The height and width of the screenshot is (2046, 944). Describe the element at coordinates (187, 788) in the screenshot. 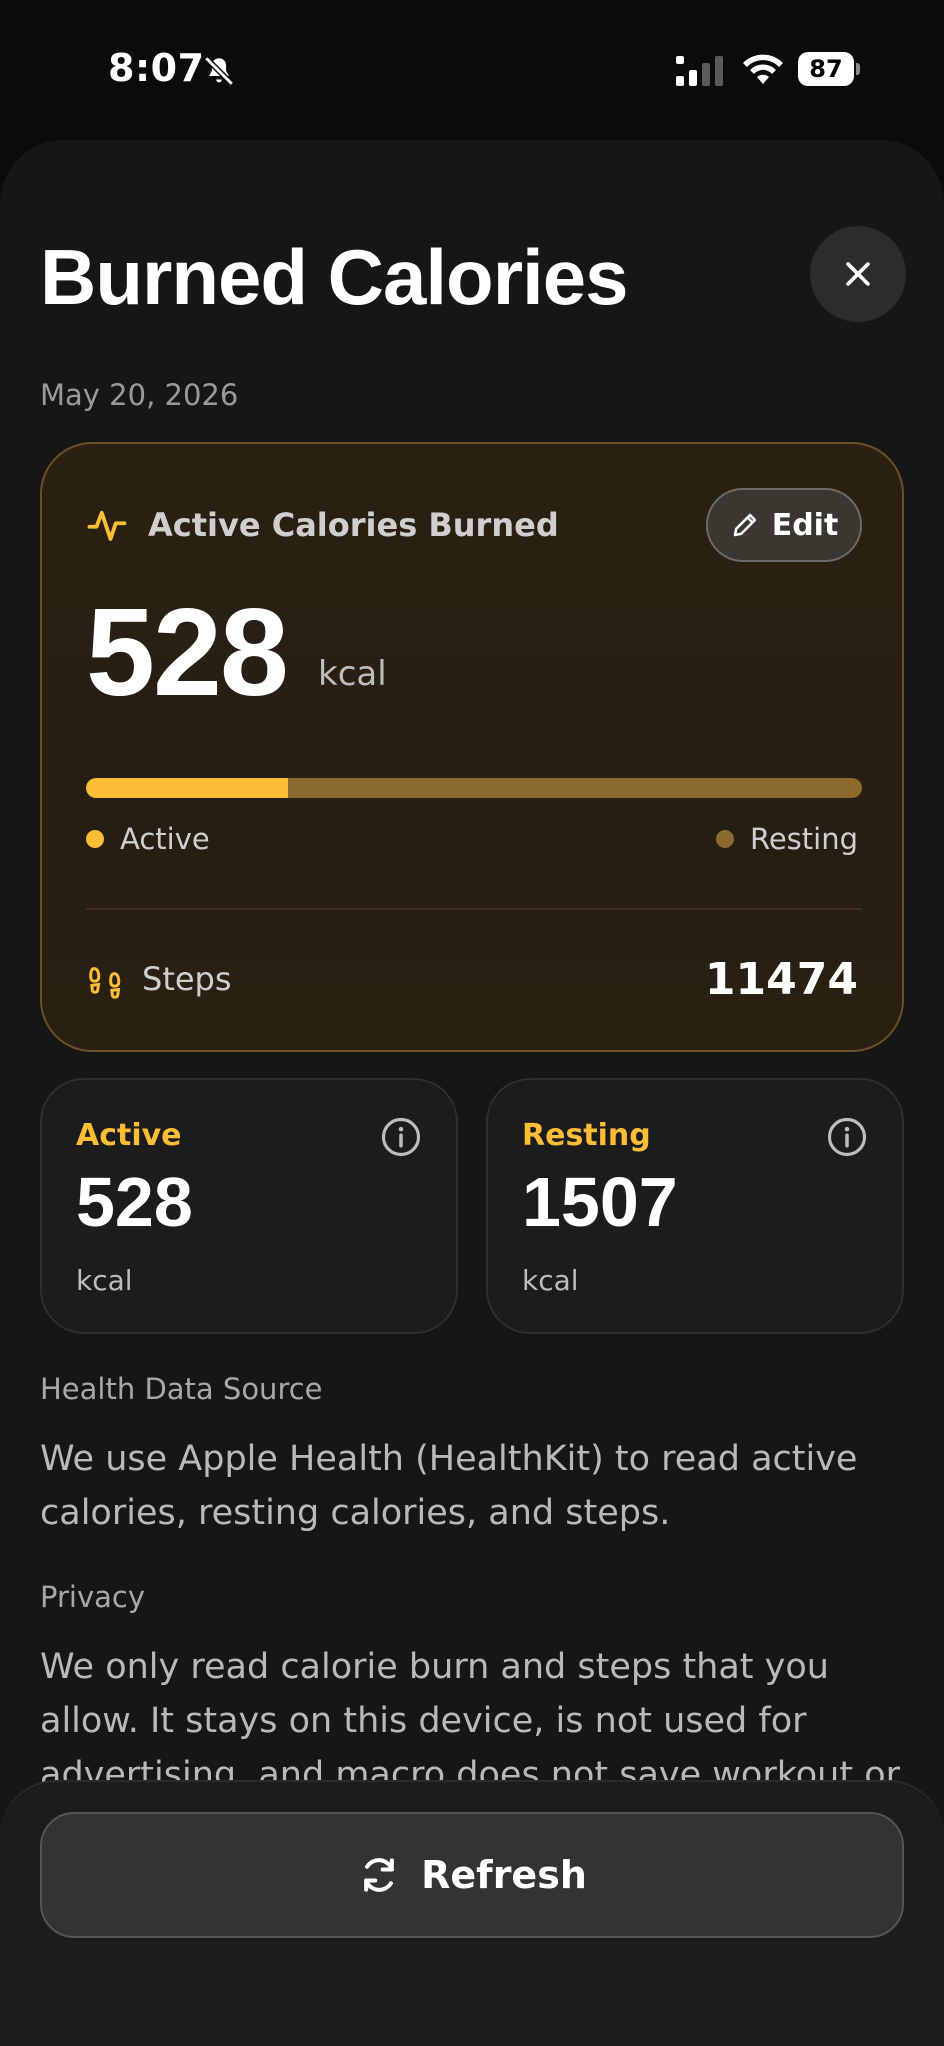

I see `active-progress-fill` at that location.